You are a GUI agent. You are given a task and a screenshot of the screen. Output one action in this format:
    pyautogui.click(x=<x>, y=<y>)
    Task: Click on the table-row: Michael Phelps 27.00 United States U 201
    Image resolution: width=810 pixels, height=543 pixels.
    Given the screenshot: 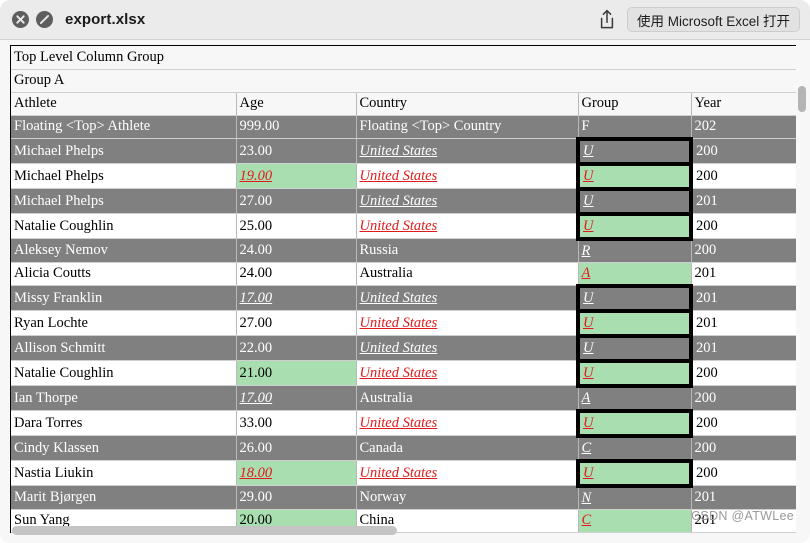 What is the action you would take?
    pyautogui.click(x=403, y=201)
    